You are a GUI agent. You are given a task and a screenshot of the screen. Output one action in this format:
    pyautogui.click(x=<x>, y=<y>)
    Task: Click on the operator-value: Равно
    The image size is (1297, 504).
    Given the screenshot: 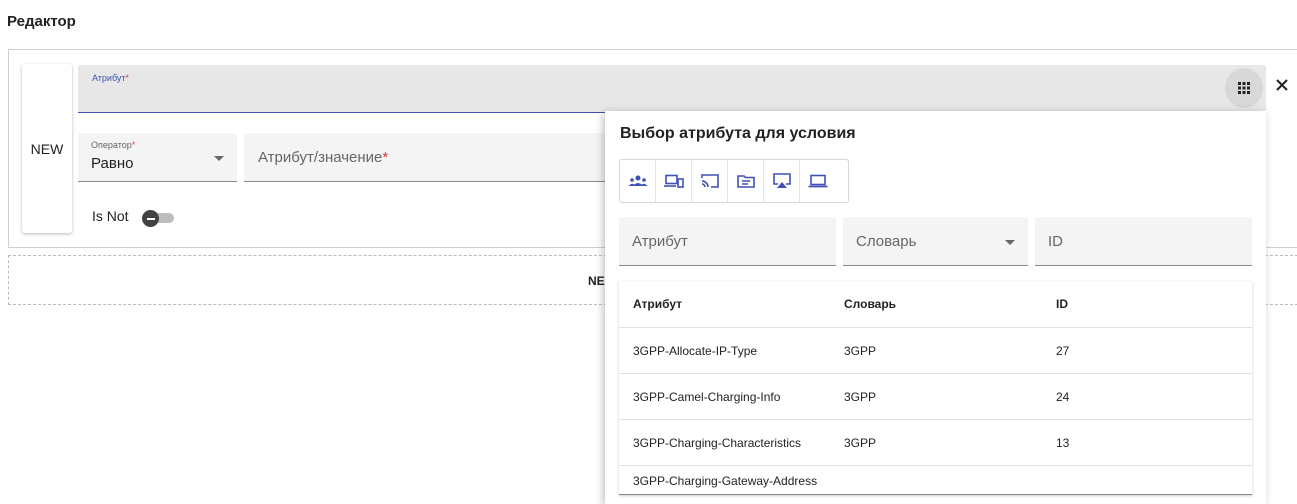 What is the action you would take?
    pyautogui.click(x=112, y=163)
    